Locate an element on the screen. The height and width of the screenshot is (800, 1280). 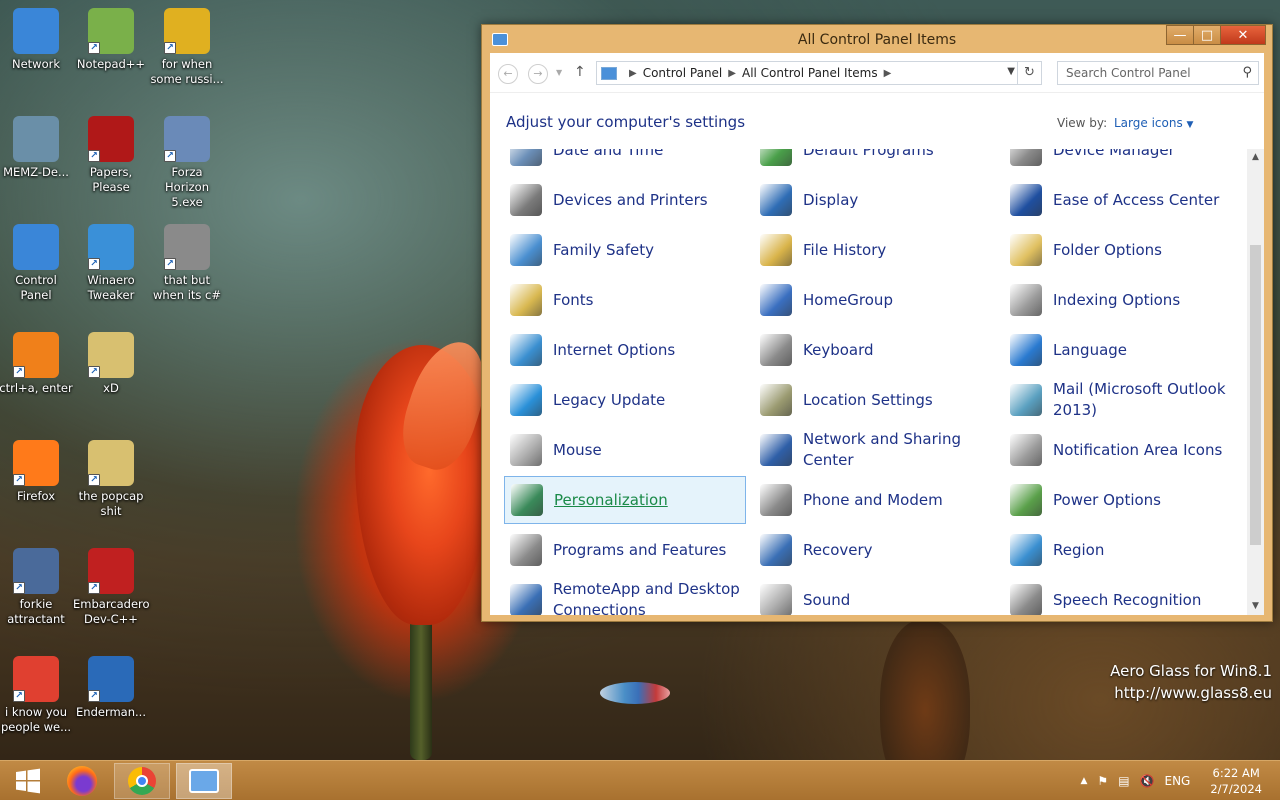
firefox-icon is located at coordinates (82, 781).